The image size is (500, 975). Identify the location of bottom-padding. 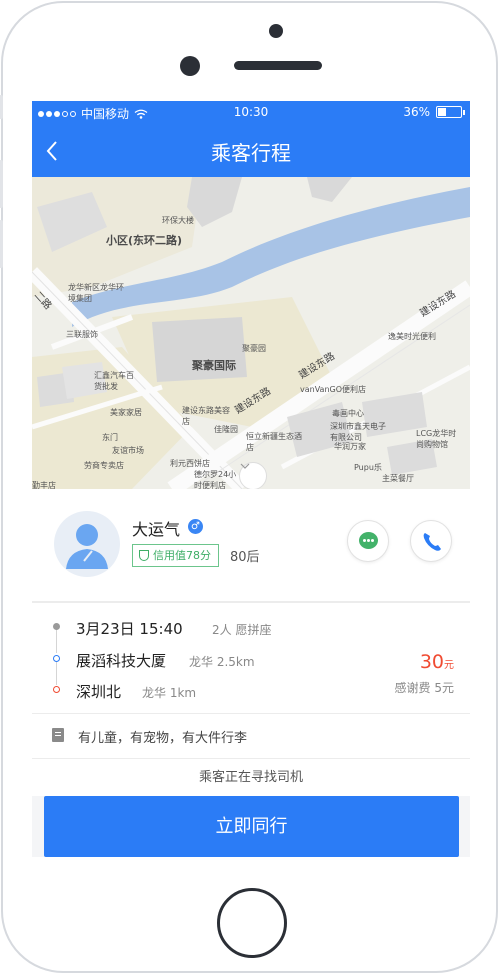
(251, 867).